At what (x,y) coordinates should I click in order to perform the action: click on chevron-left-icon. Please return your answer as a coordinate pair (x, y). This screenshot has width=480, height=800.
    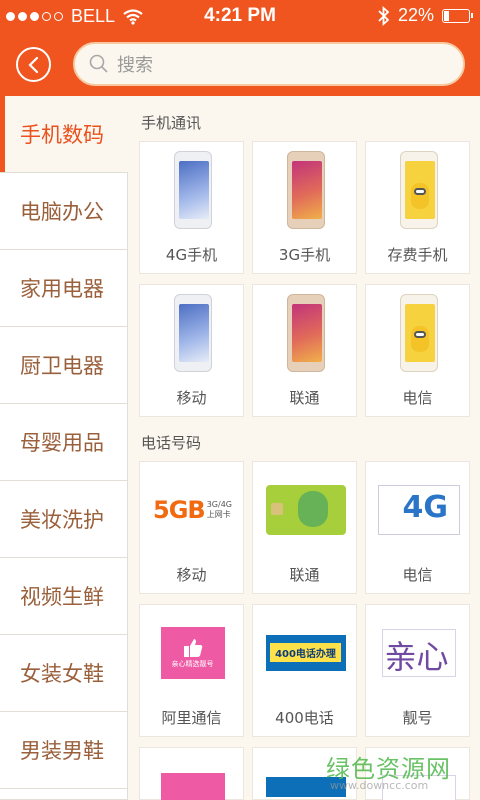
    Looking at the image, I should click on (32, 64).